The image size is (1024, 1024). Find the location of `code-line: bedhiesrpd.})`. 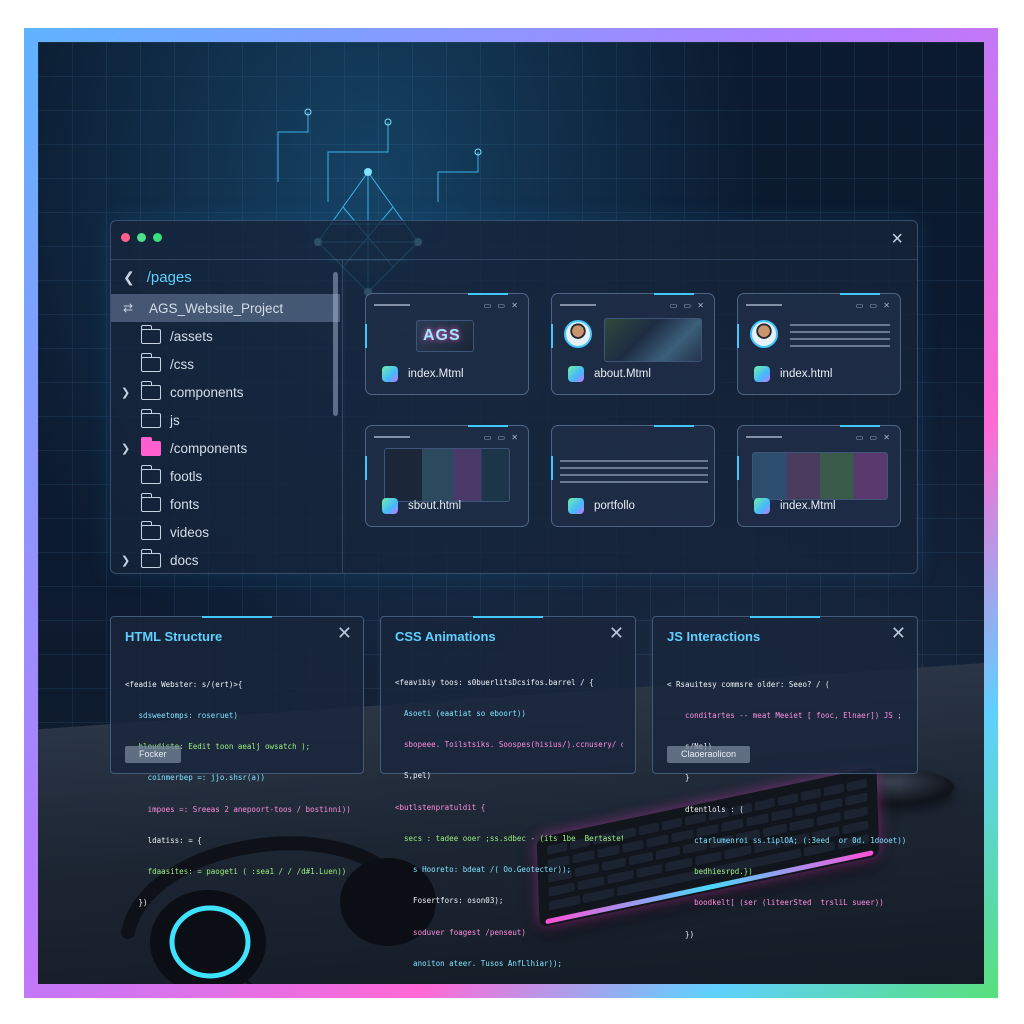

code-line: bedhiesrpd.}) is located at coordinates (710, 872).